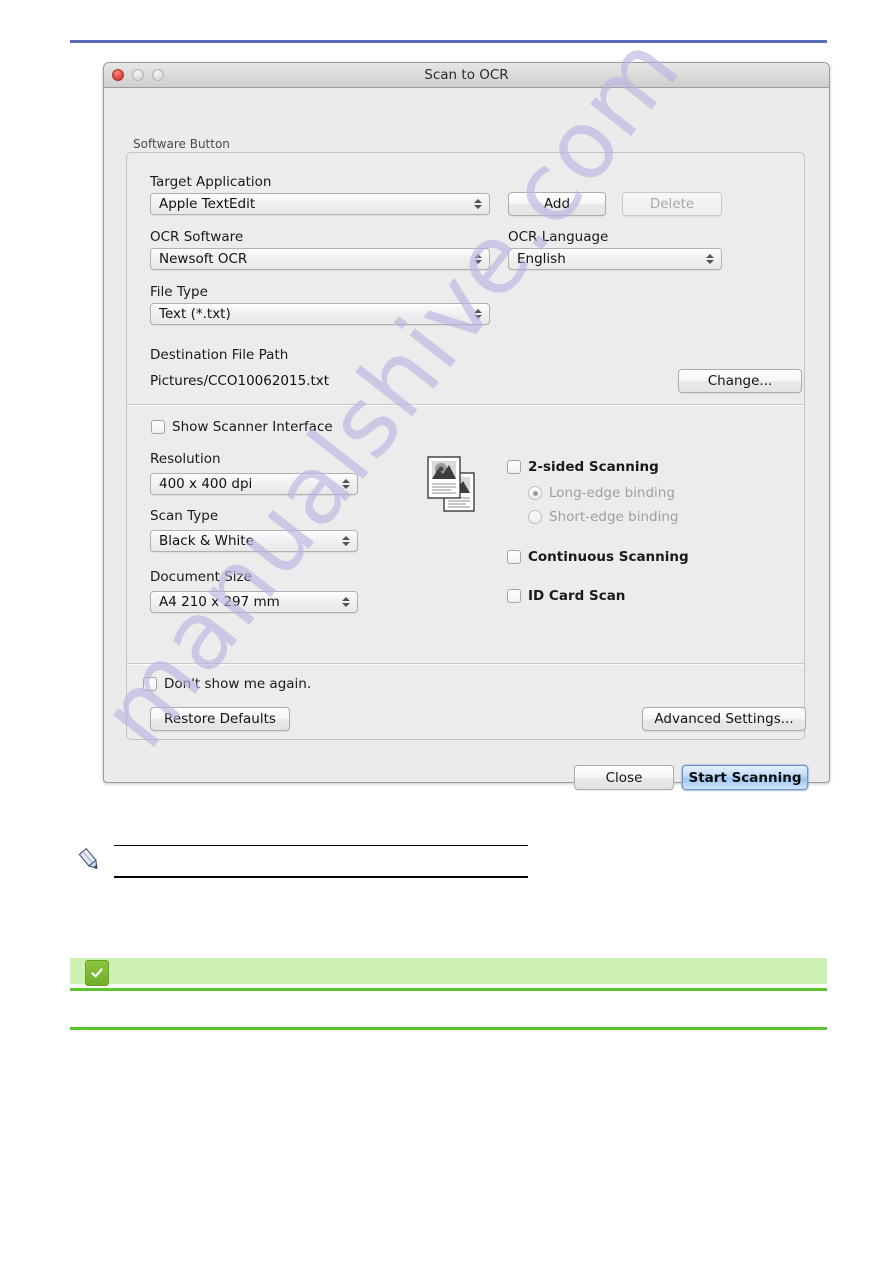 The height and width of the screenshot is (1263, 893). I want to click on tip-rule-bottom, so click(448, 1028).